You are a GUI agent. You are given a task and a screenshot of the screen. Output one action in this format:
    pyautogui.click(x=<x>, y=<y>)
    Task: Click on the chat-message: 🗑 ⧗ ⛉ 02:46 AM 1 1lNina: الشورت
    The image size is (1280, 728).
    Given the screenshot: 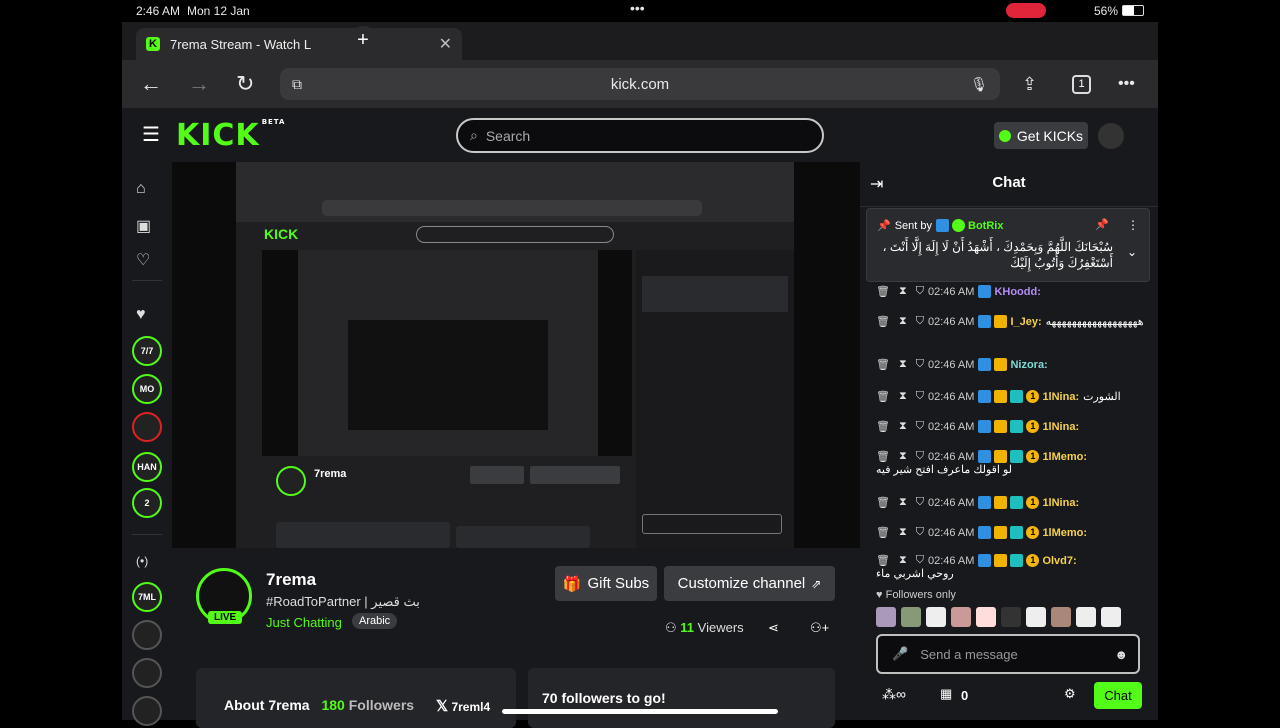 What is the action you would take?
    pyautogui.click(x=1013, y=396)
    